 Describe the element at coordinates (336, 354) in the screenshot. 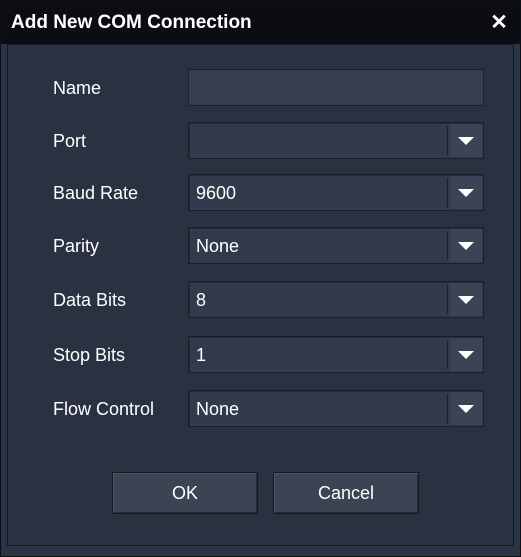

I see `stop-bits-select: 1` at that location.